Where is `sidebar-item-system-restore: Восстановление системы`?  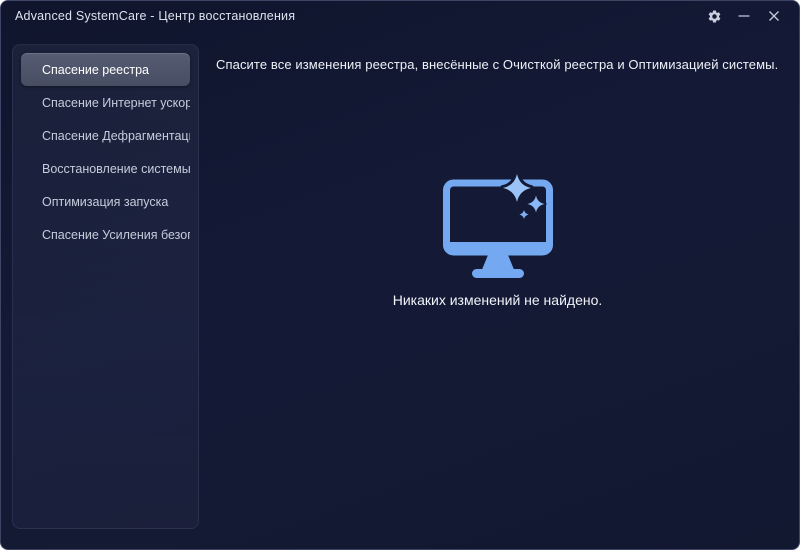 sidebar-item-system-restore: Восстановление системы is located at coordinates (105, 168).